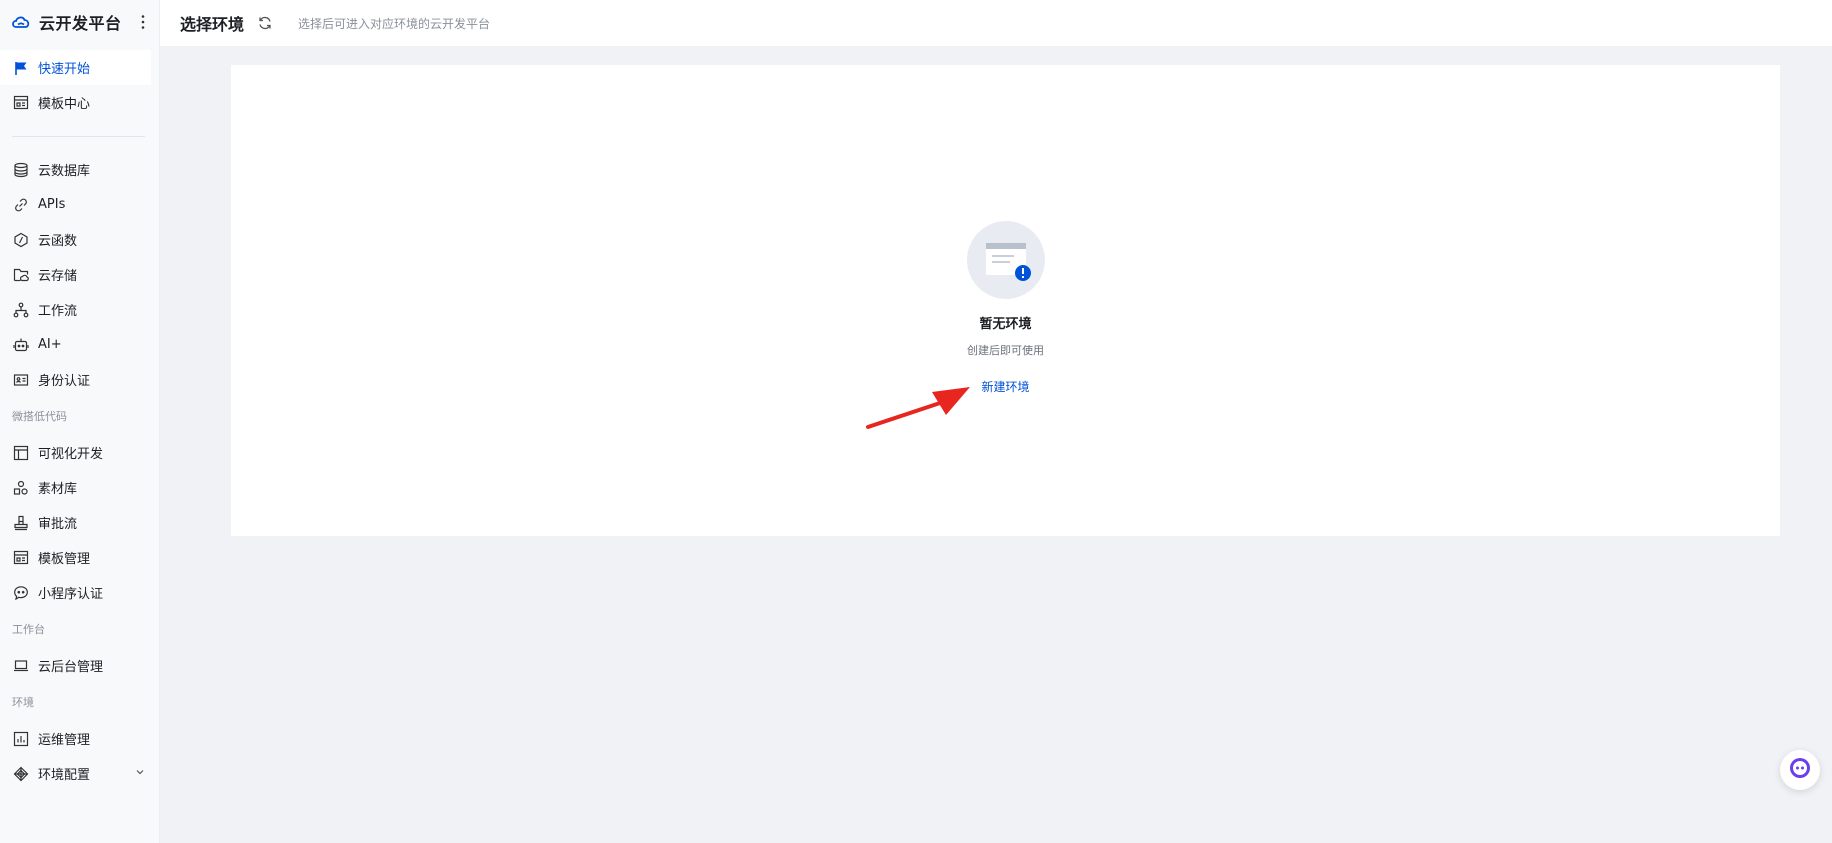 The height and width of the screenshot is (843, 1832). I want to click on page-subtitle: 选择后可进入对应环境的云开发平台, so click(394, 23).